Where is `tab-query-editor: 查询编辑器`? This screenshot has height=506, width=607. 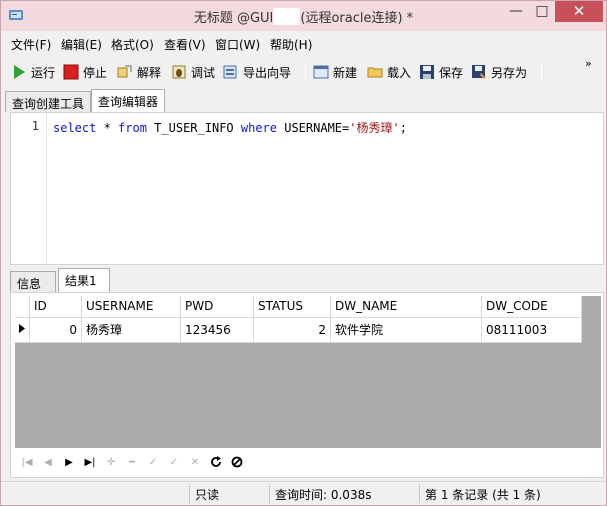
tab-query-editor: 查询编辑器 is located at coordinates (128, 101).